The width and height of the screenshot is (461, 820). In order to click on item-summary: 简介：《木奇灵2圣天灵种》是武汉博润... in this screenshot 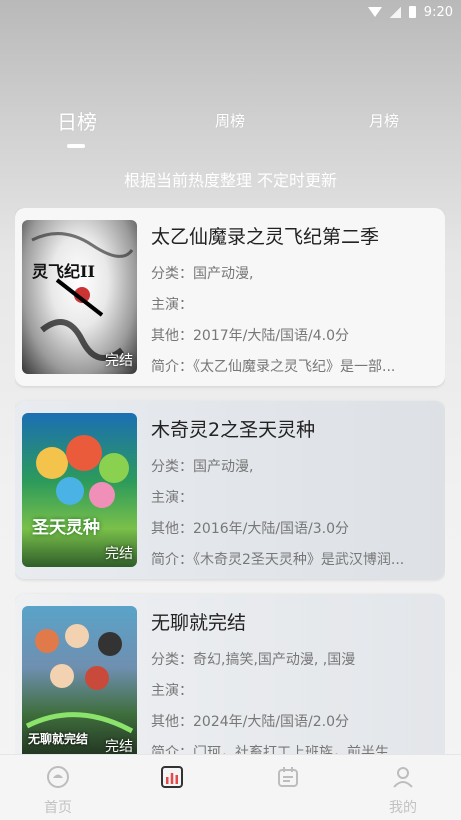, I will do `click(278, 560)`.